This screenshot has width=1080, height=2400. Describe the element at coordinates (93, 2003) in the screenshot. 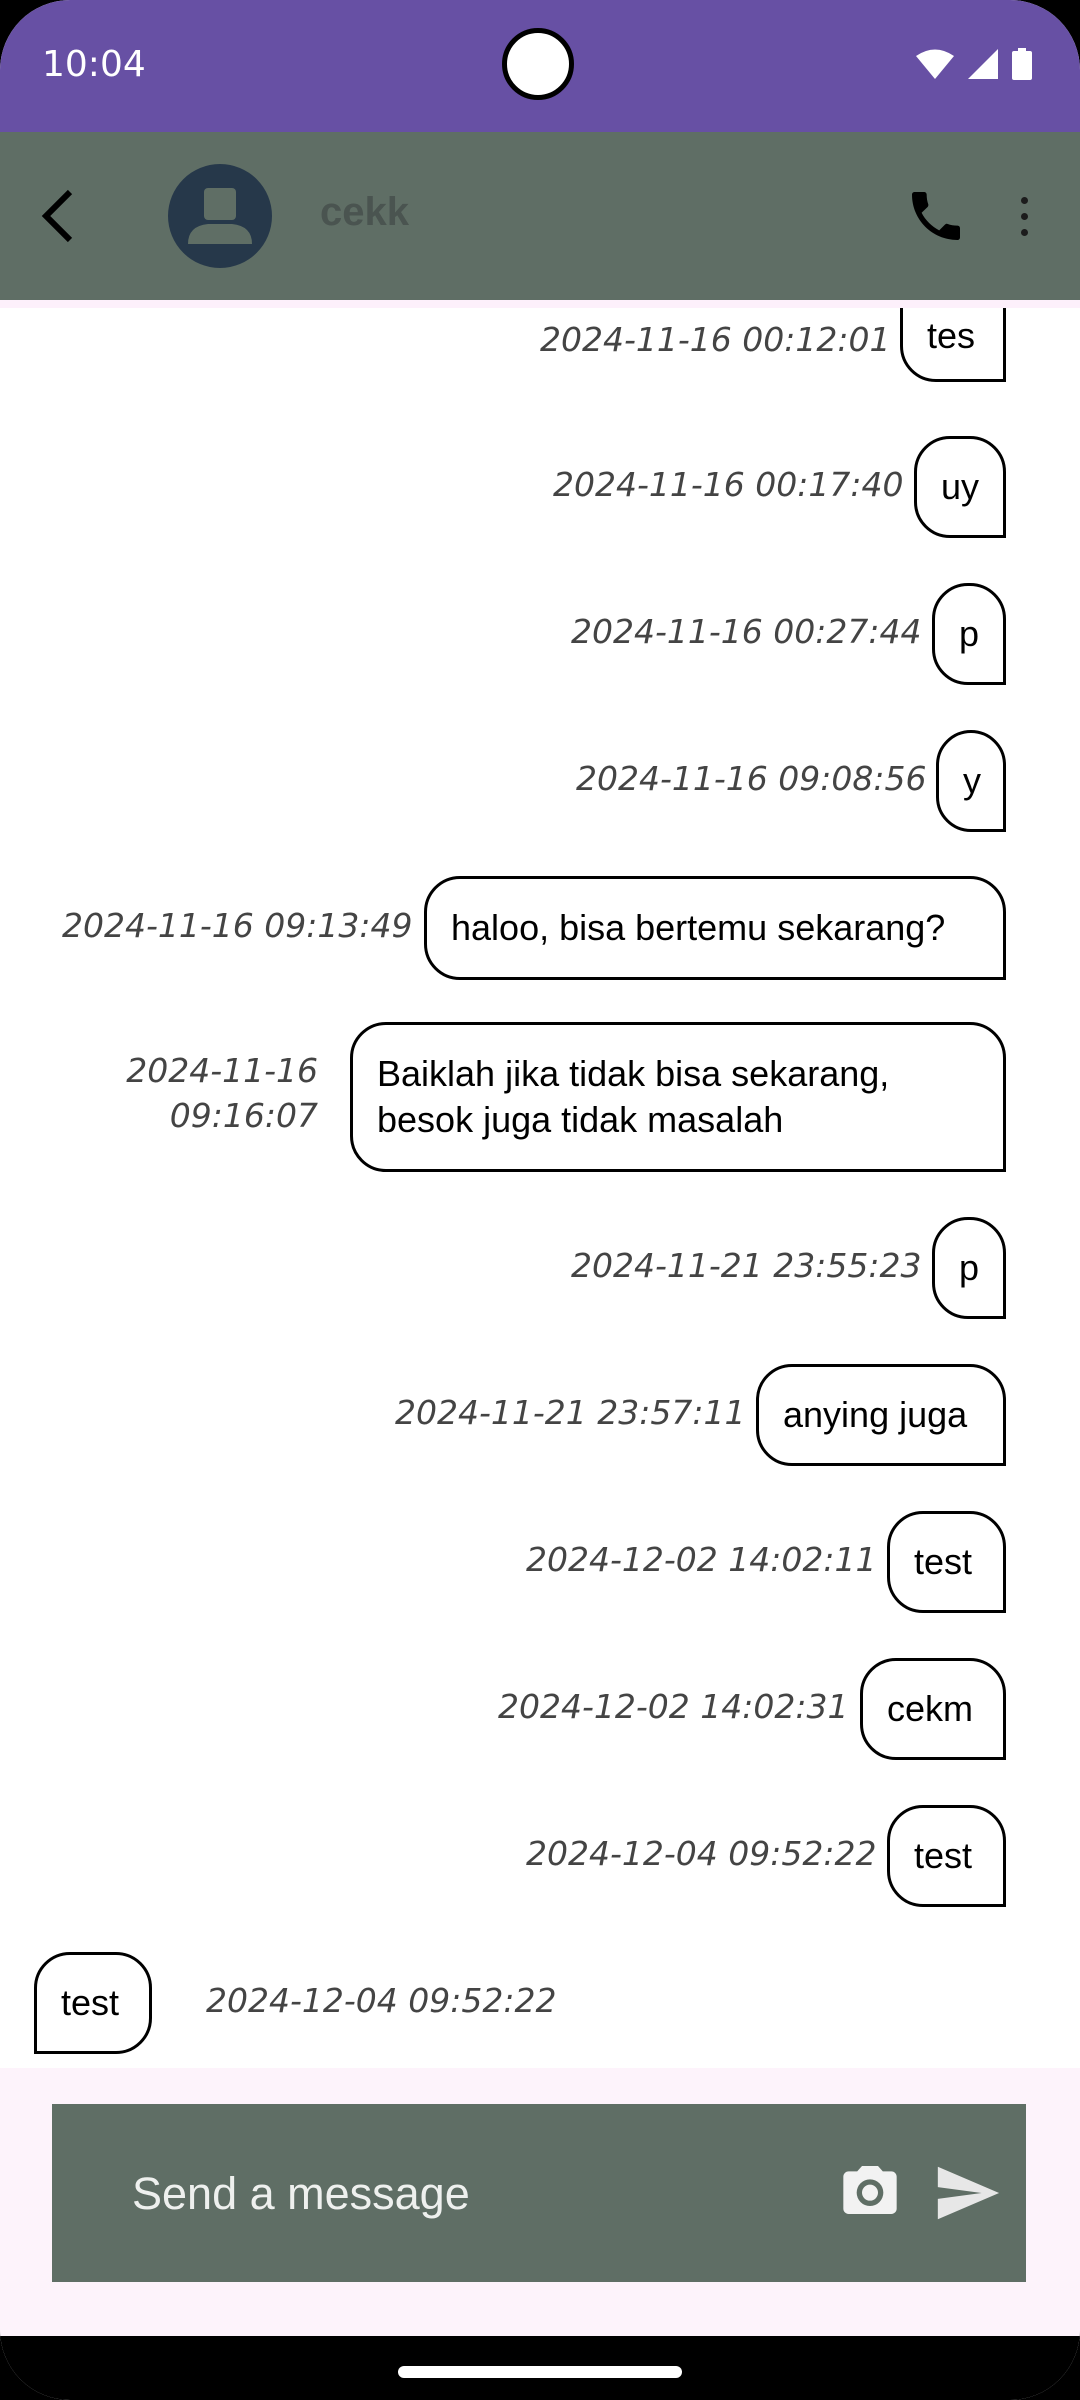

I see `message-bubble-incoming: test` at that location.